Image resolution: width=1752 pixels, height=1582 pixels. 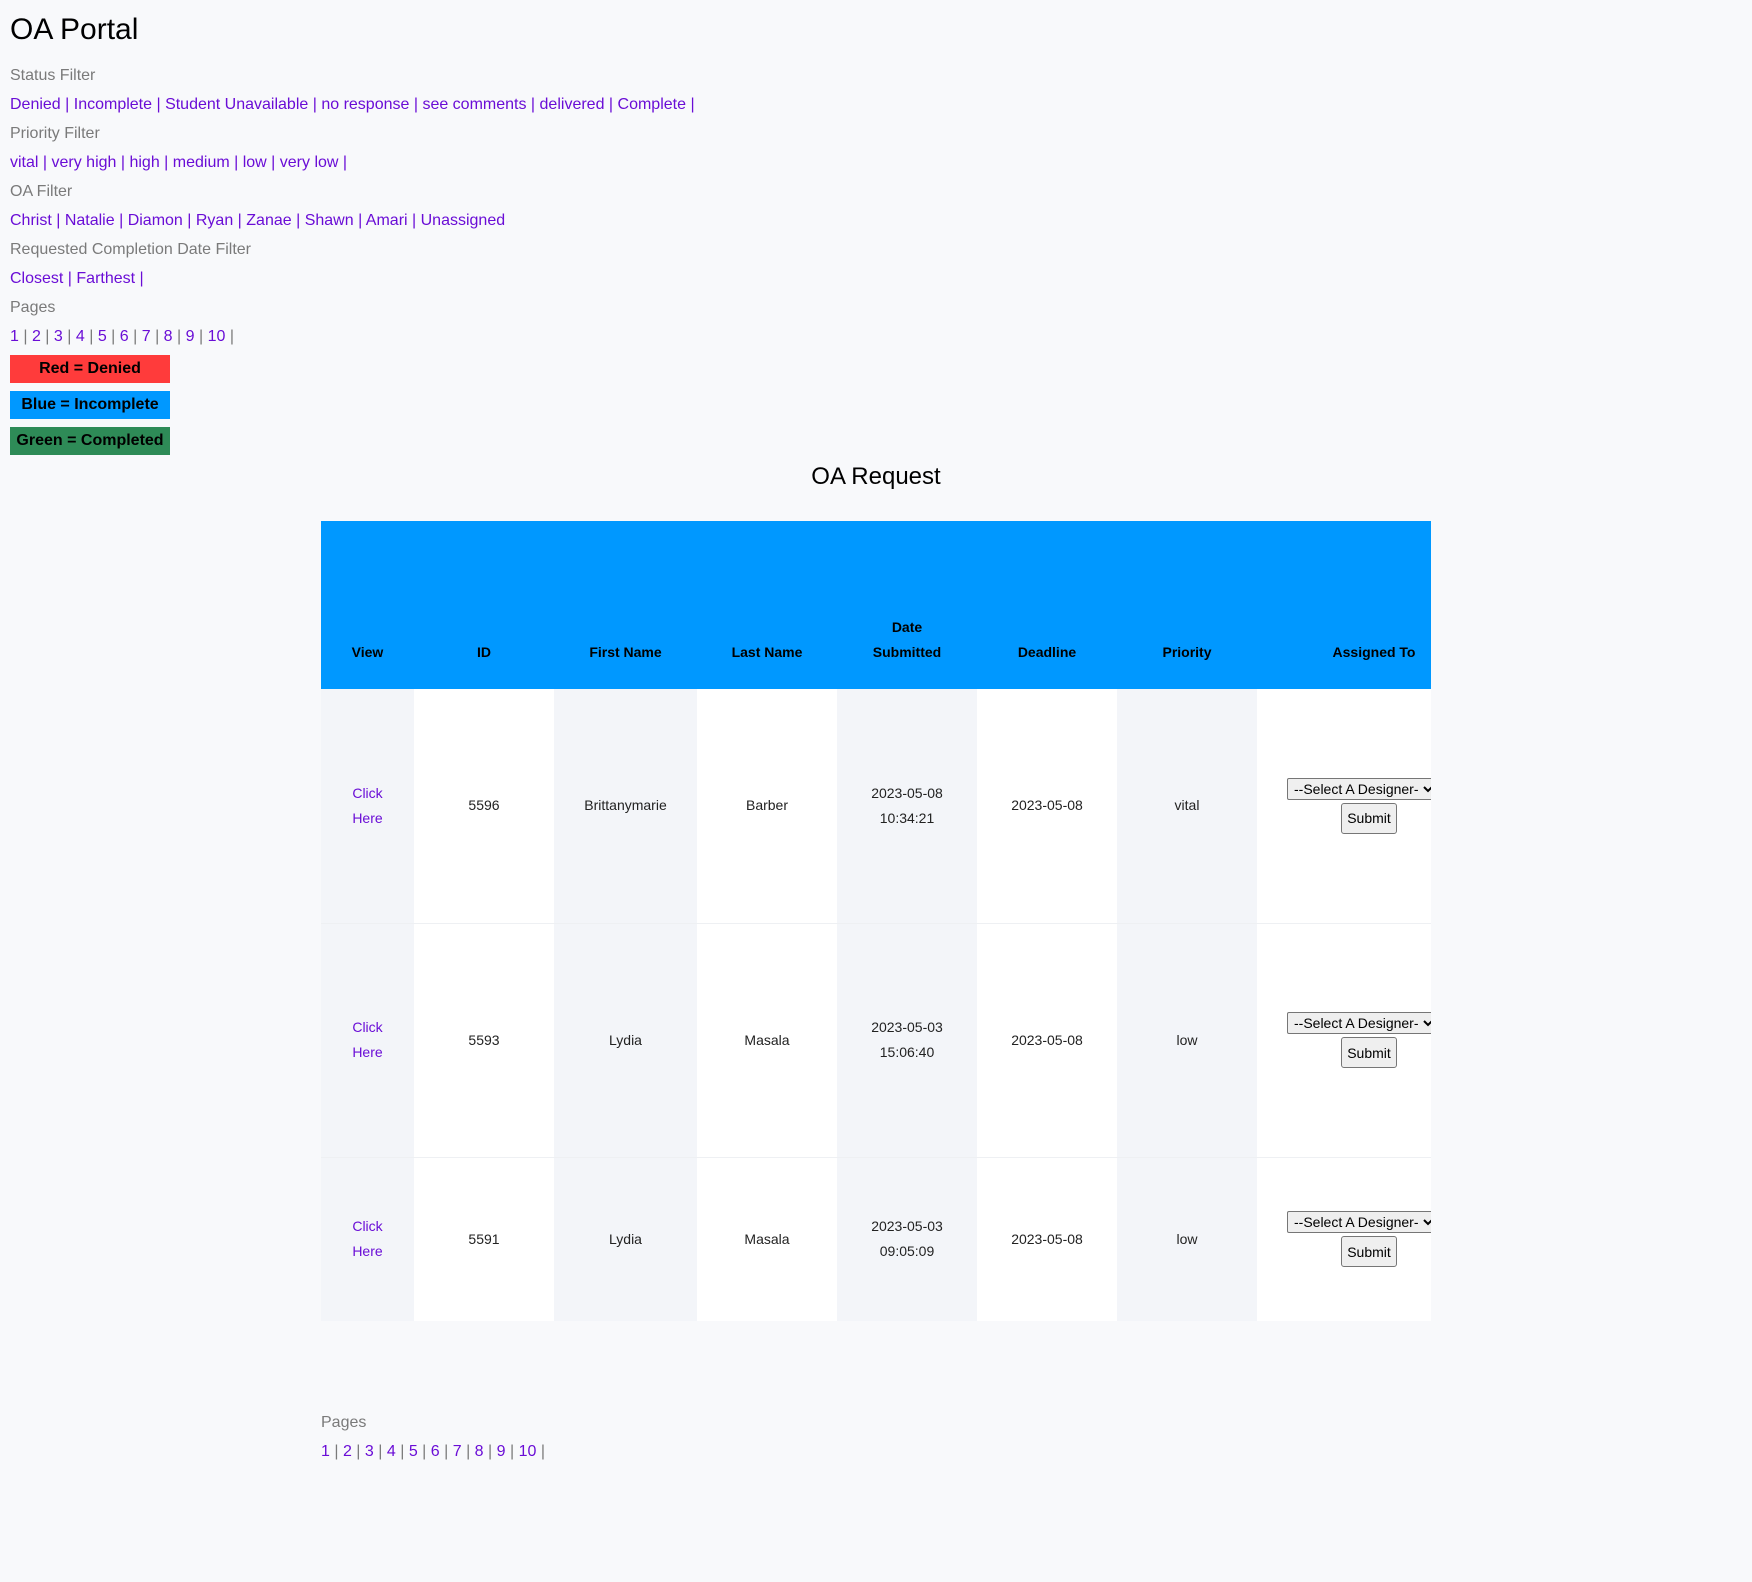 What do you see at coordinates (309, 162) in the screenshot?
I see `priority-filter-very-low: very low` at bounding box center [309, 162].